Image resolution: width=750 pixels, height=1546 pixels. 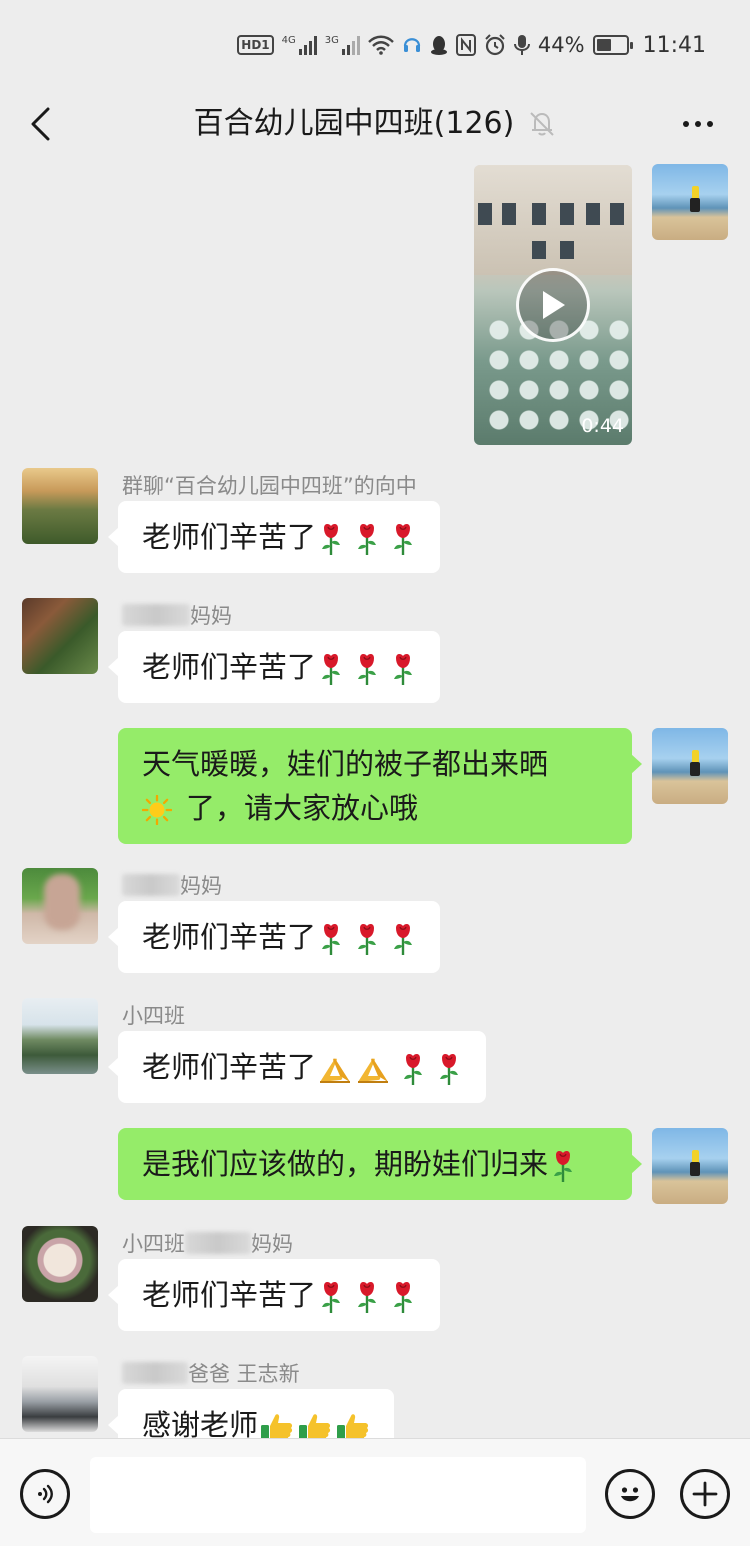 I want to click on signal-3g-icon: 3G, so click(x=342, y=45).